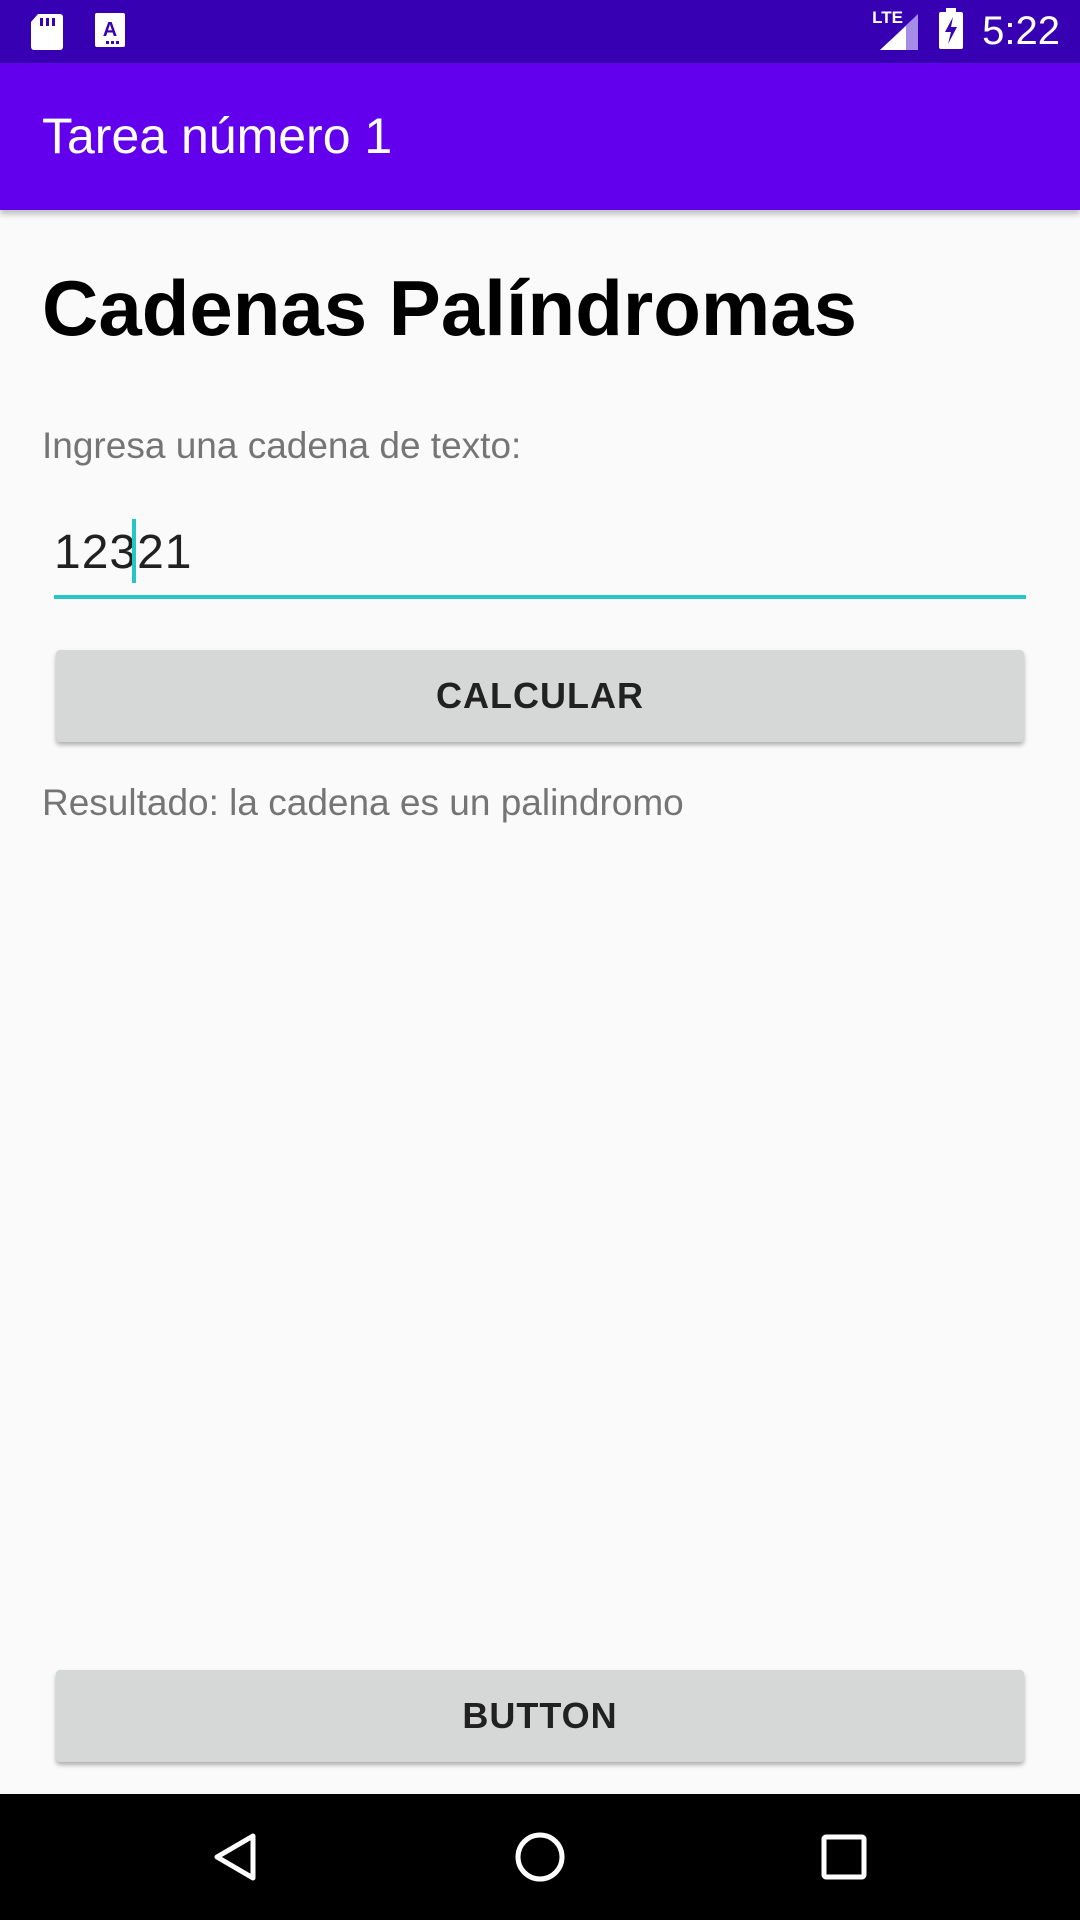 The image size is (1080, 1920). I want to click on status-time: 5:22, so click(1021, 31).